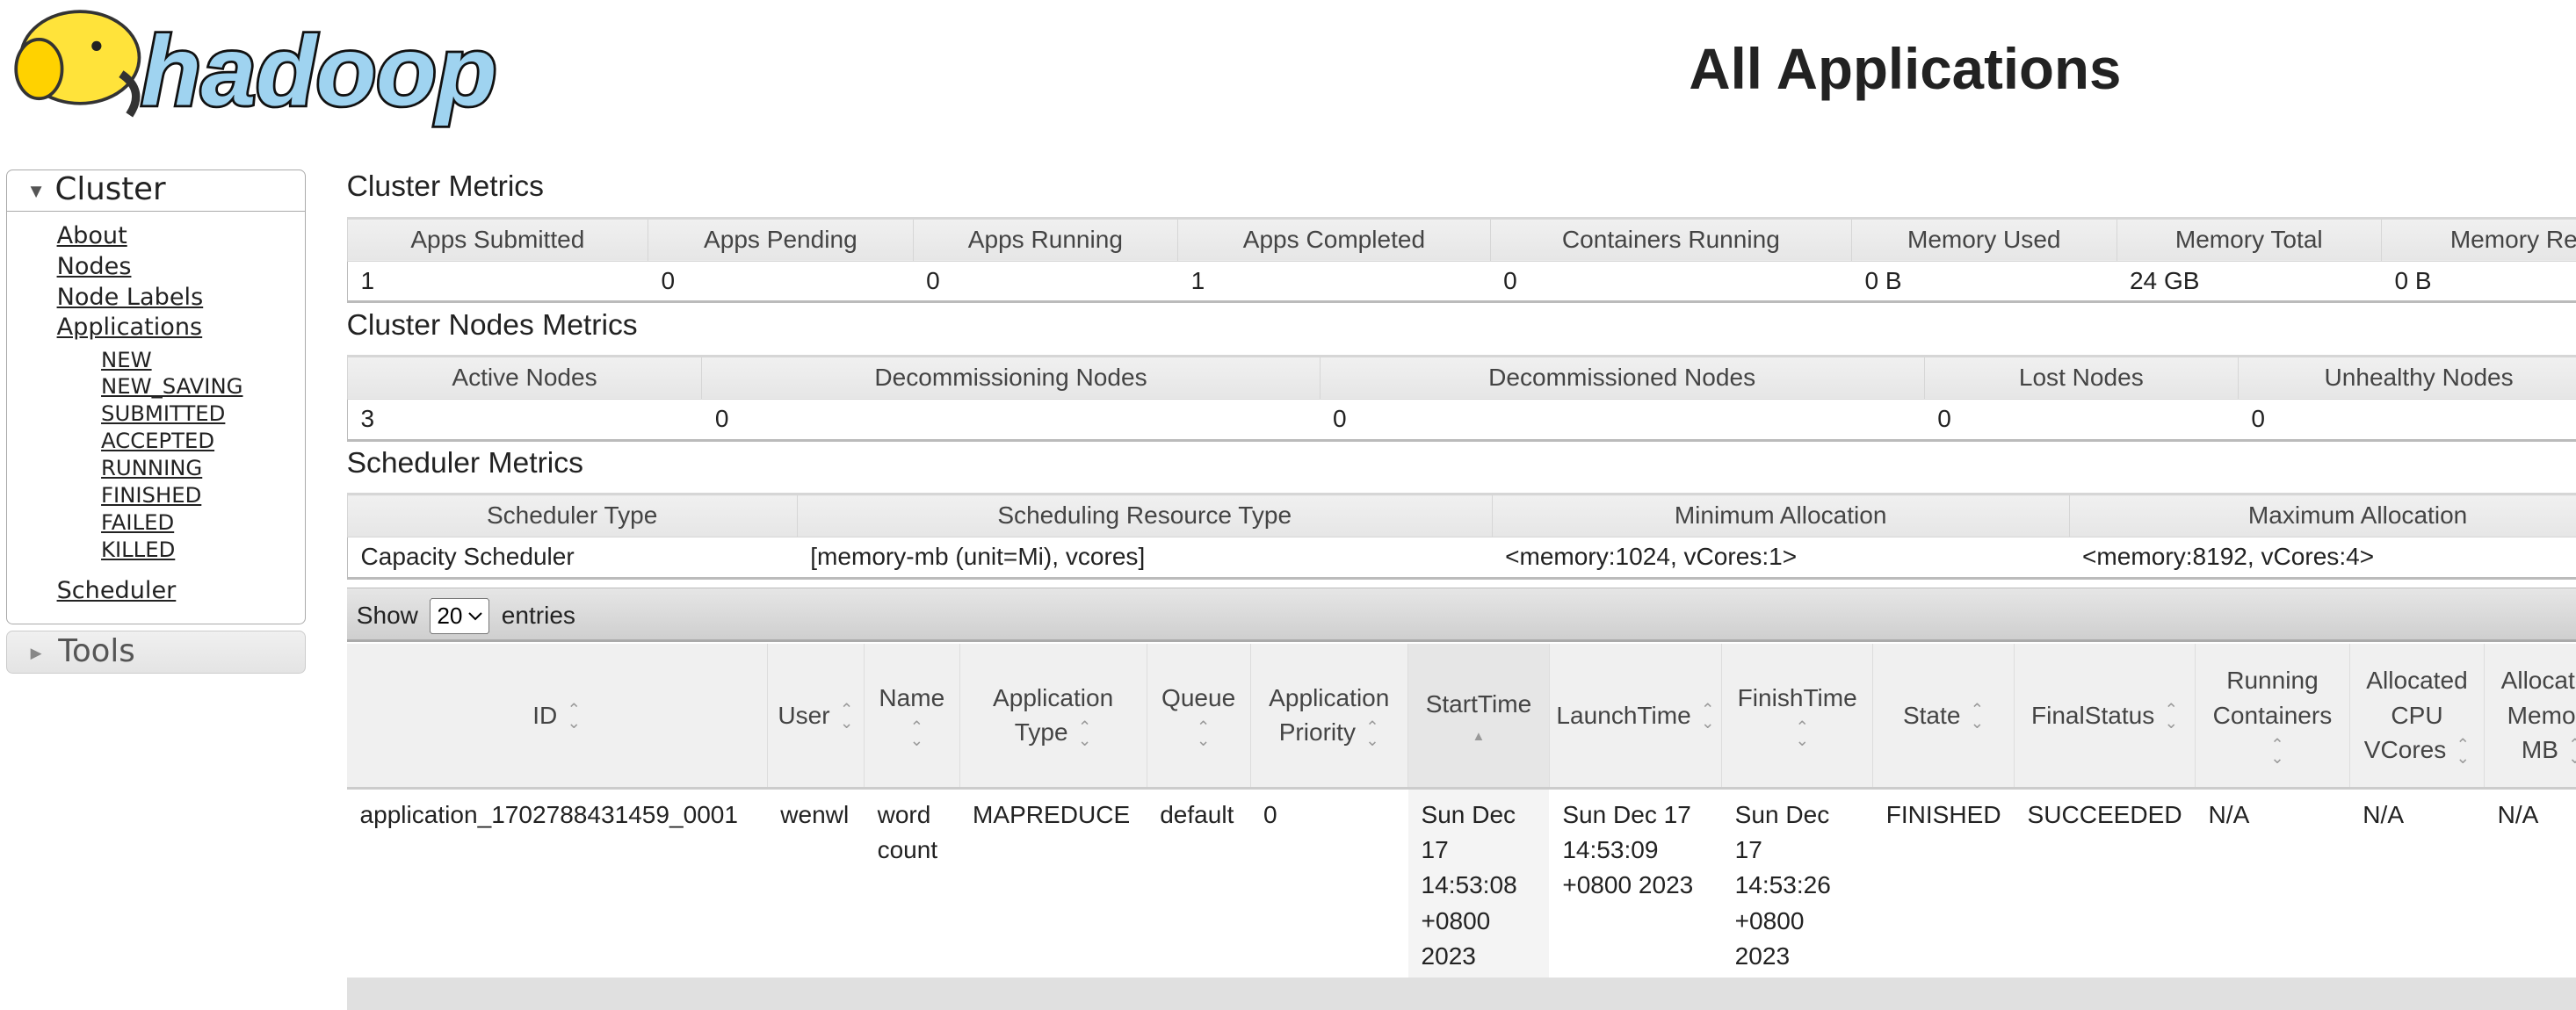 This screenshot has height=1010, width=2576. I want to click on nav-state-accepted: ACCEPTED, so click(157, 441).